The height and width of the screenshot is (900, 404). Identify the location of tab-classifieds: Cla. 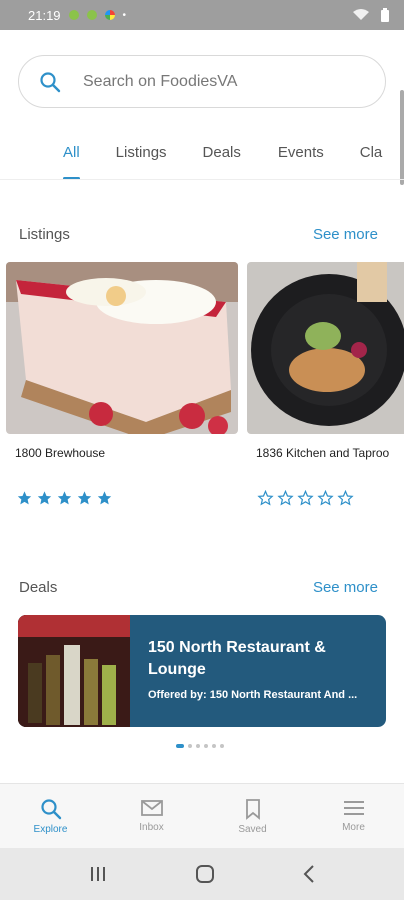
(371, 155).